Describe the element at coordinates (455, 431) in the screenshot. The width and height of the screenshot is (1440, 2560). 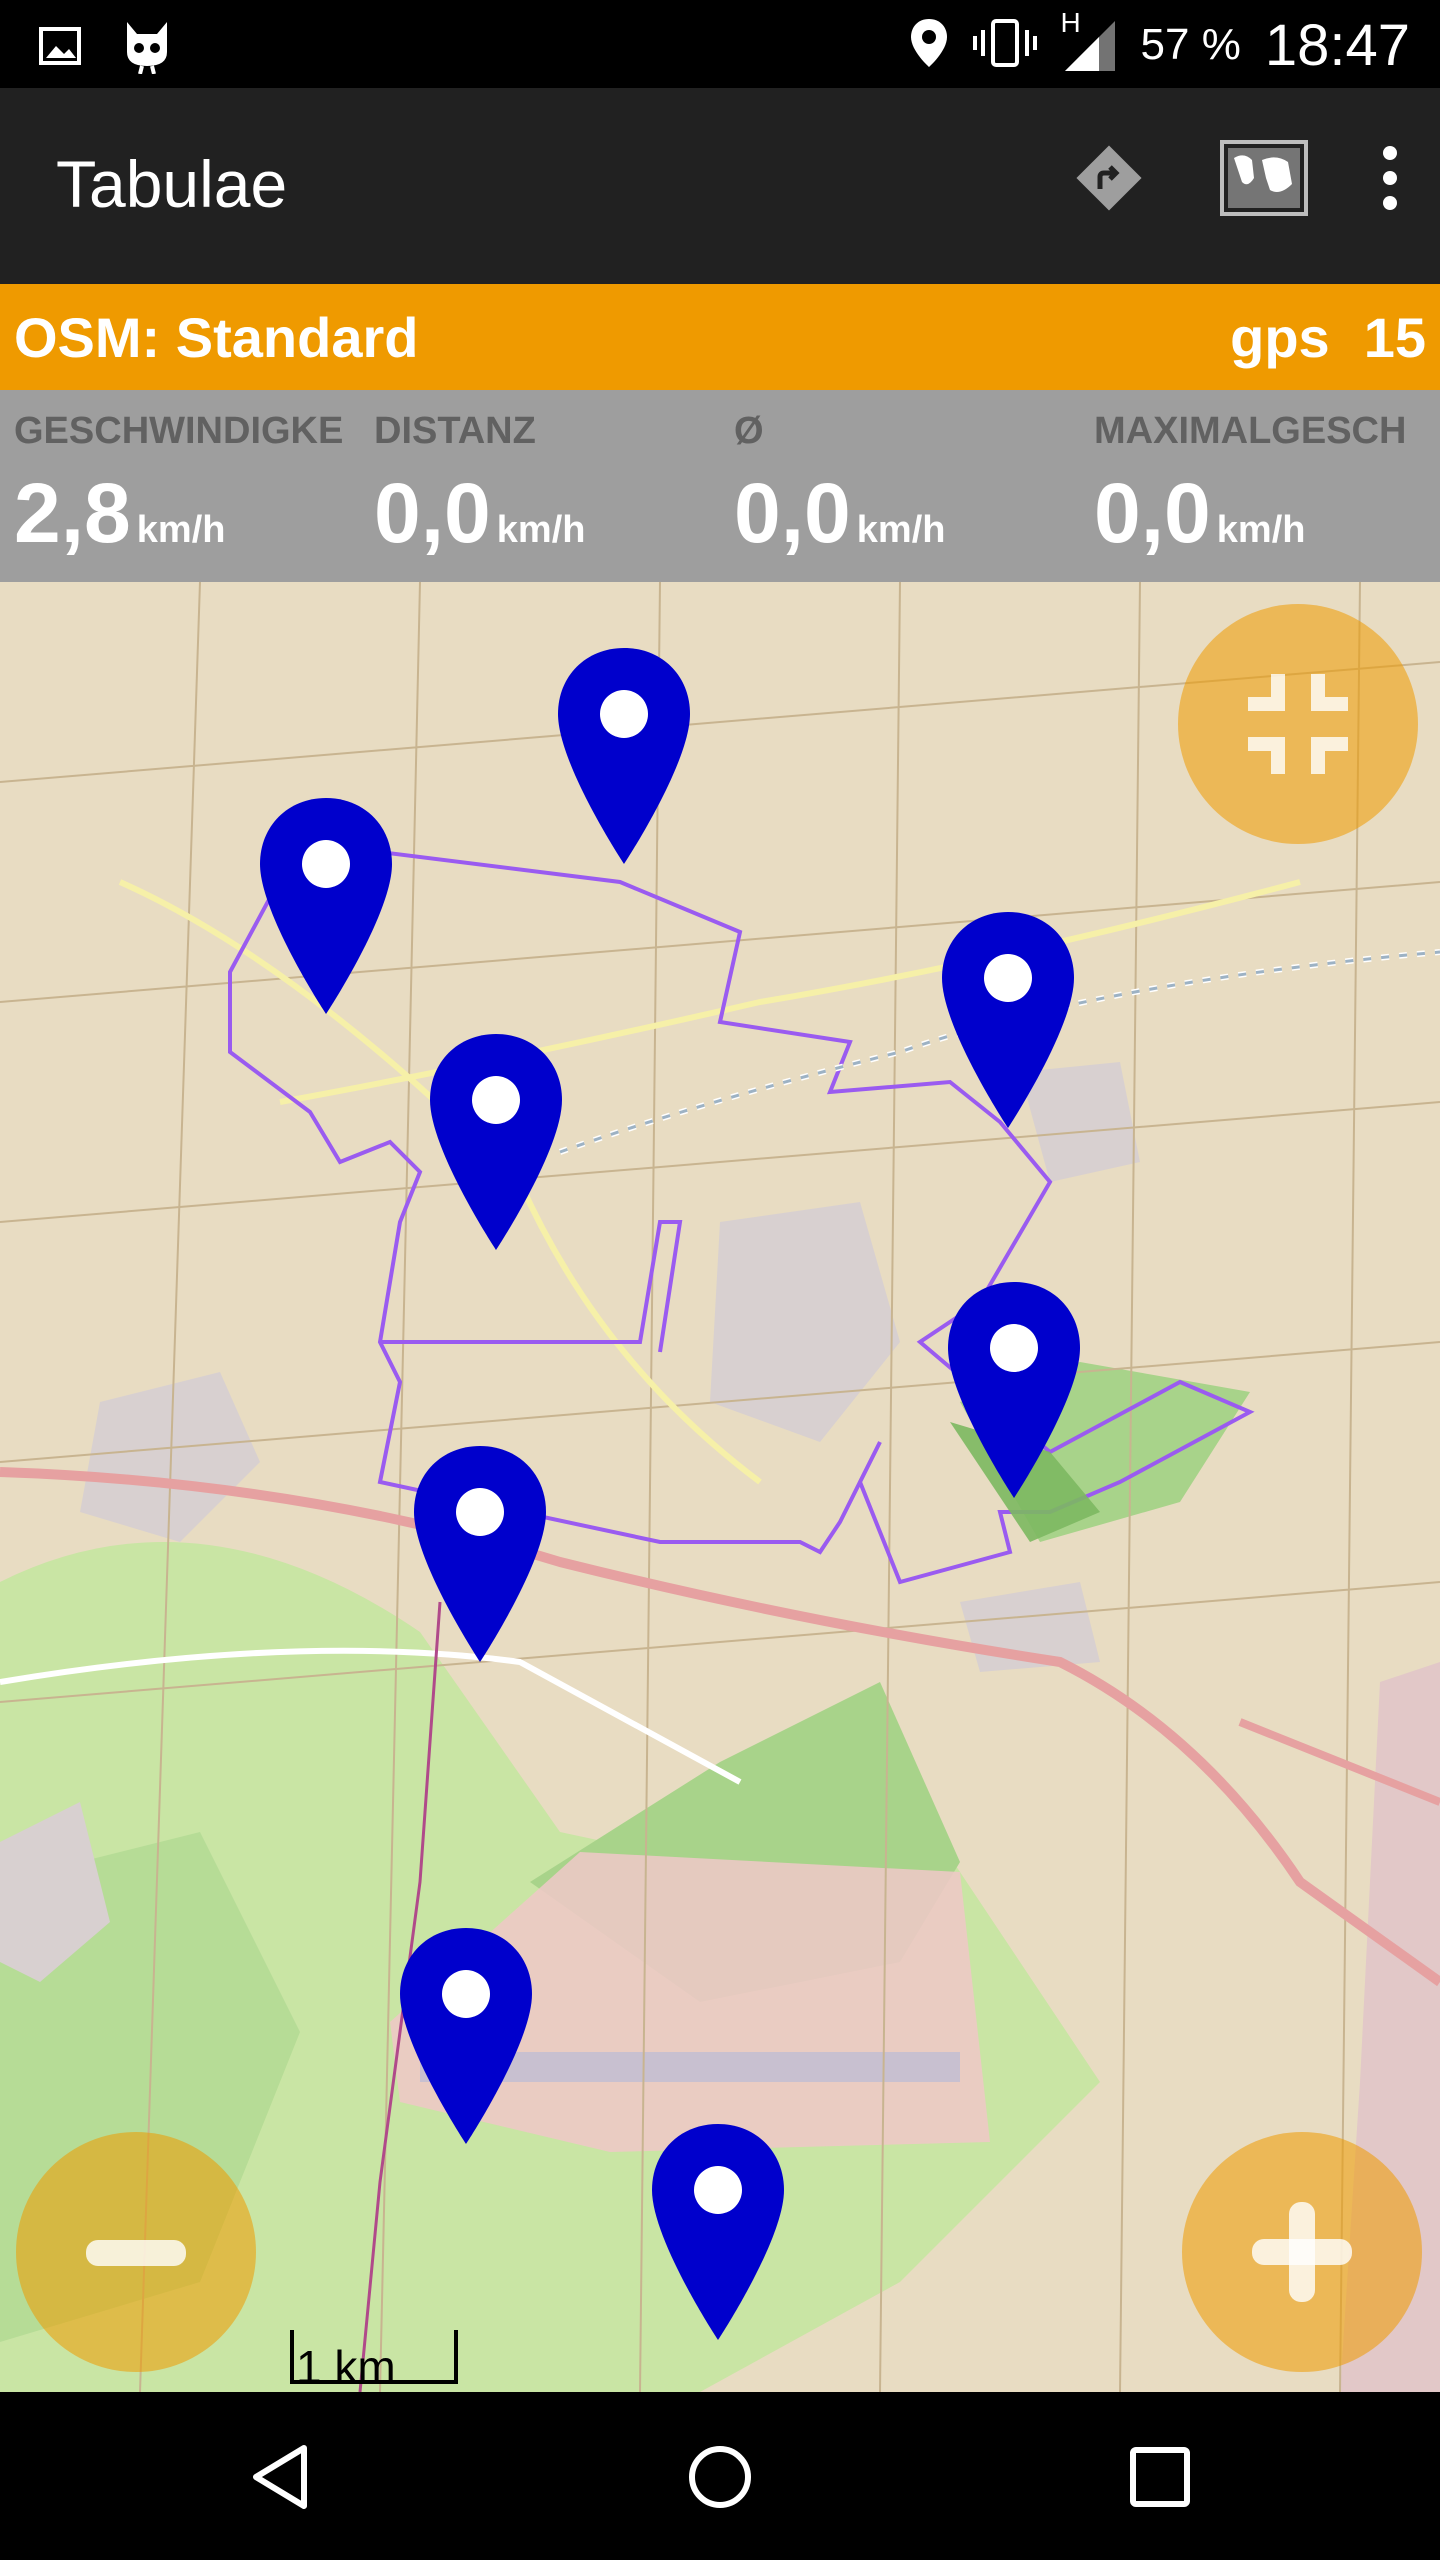
I see `stat-label: DISTANZ` at that location.